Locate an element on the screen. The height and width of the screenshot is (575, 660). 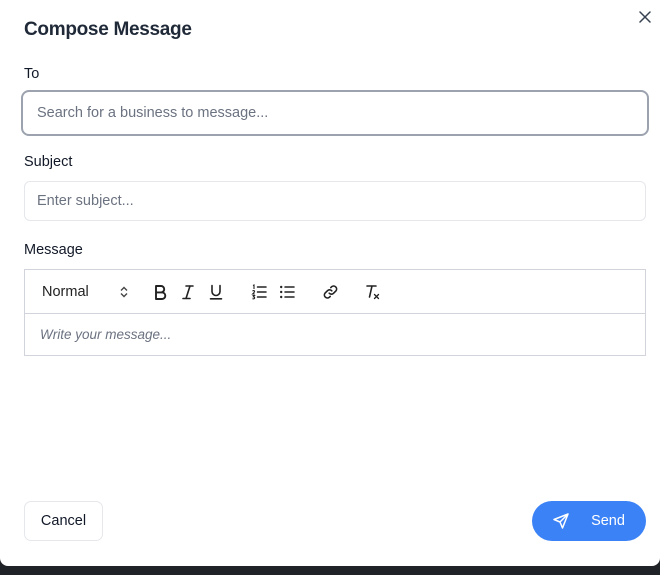
send-label: Send is located at coordinates (608, 521).